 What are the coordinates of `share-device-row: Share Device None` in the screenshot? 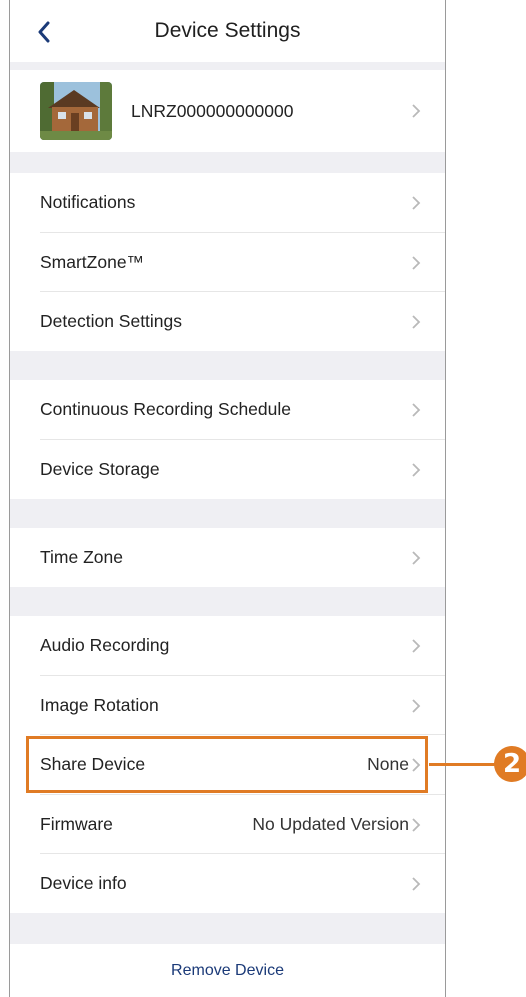 It's located at (227, 764).